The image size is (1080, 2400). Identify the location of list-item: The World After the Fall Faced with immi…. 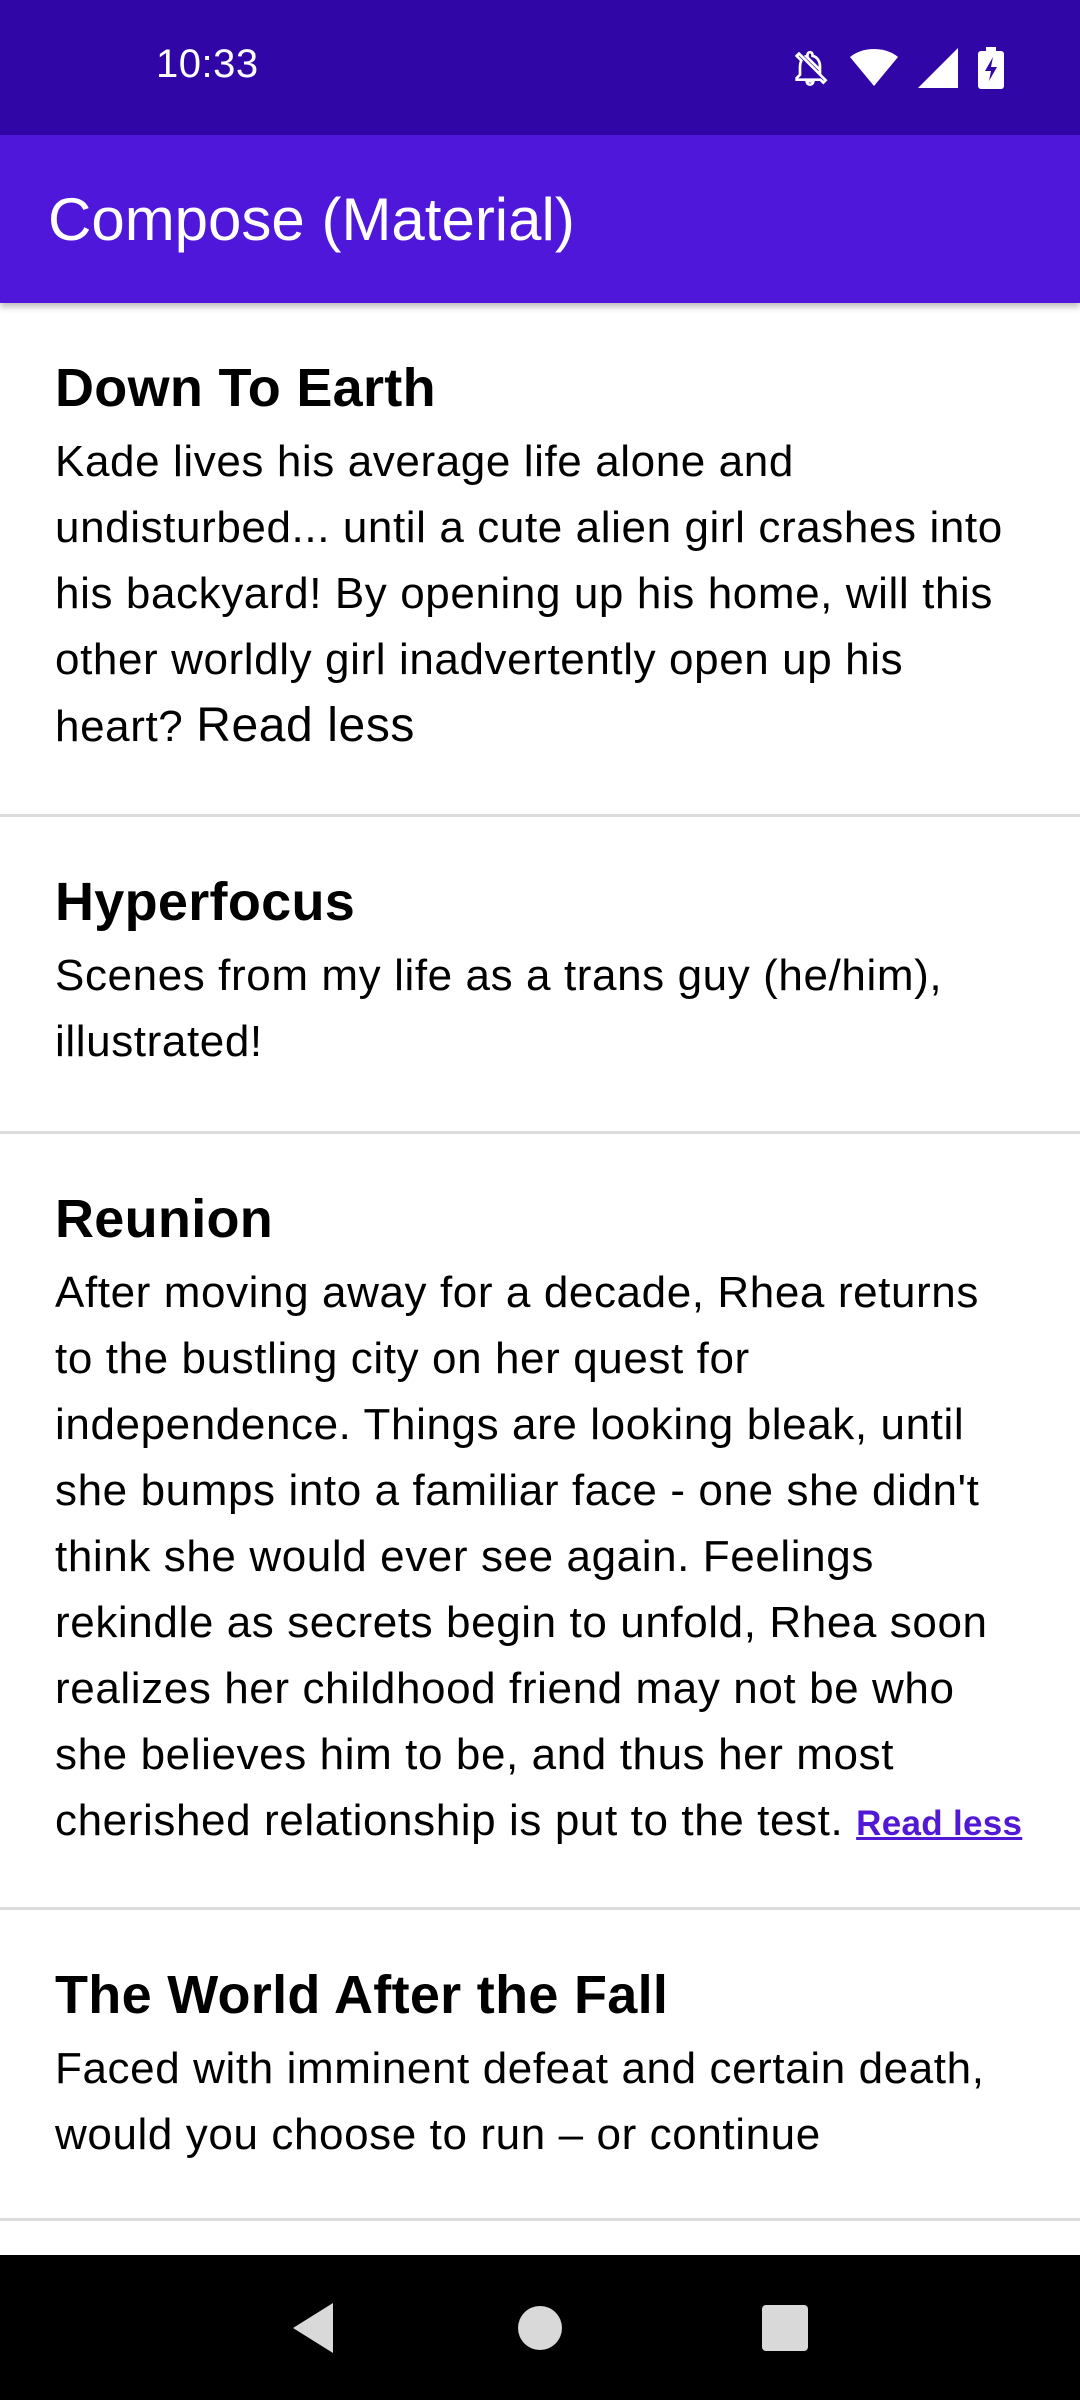
(540, 2065).